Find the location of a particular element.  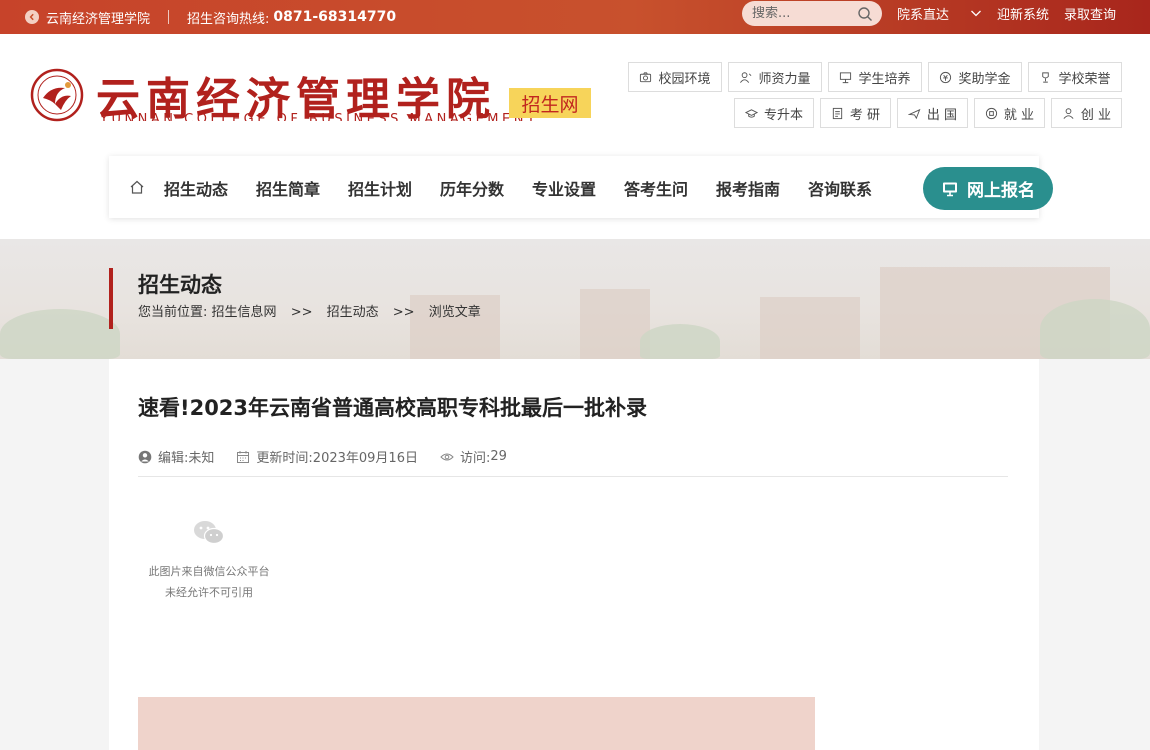

online-apply-label: 网上报名 is located at coordinates (1001, 191).